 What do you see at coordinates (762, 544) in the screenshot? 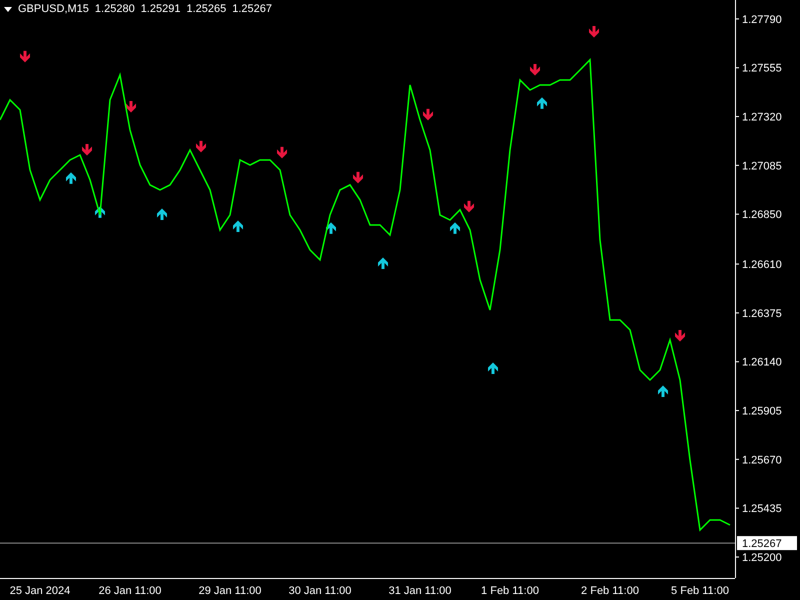
I see `ref-line-label: 1.25267` at bounding box center [762, 544].